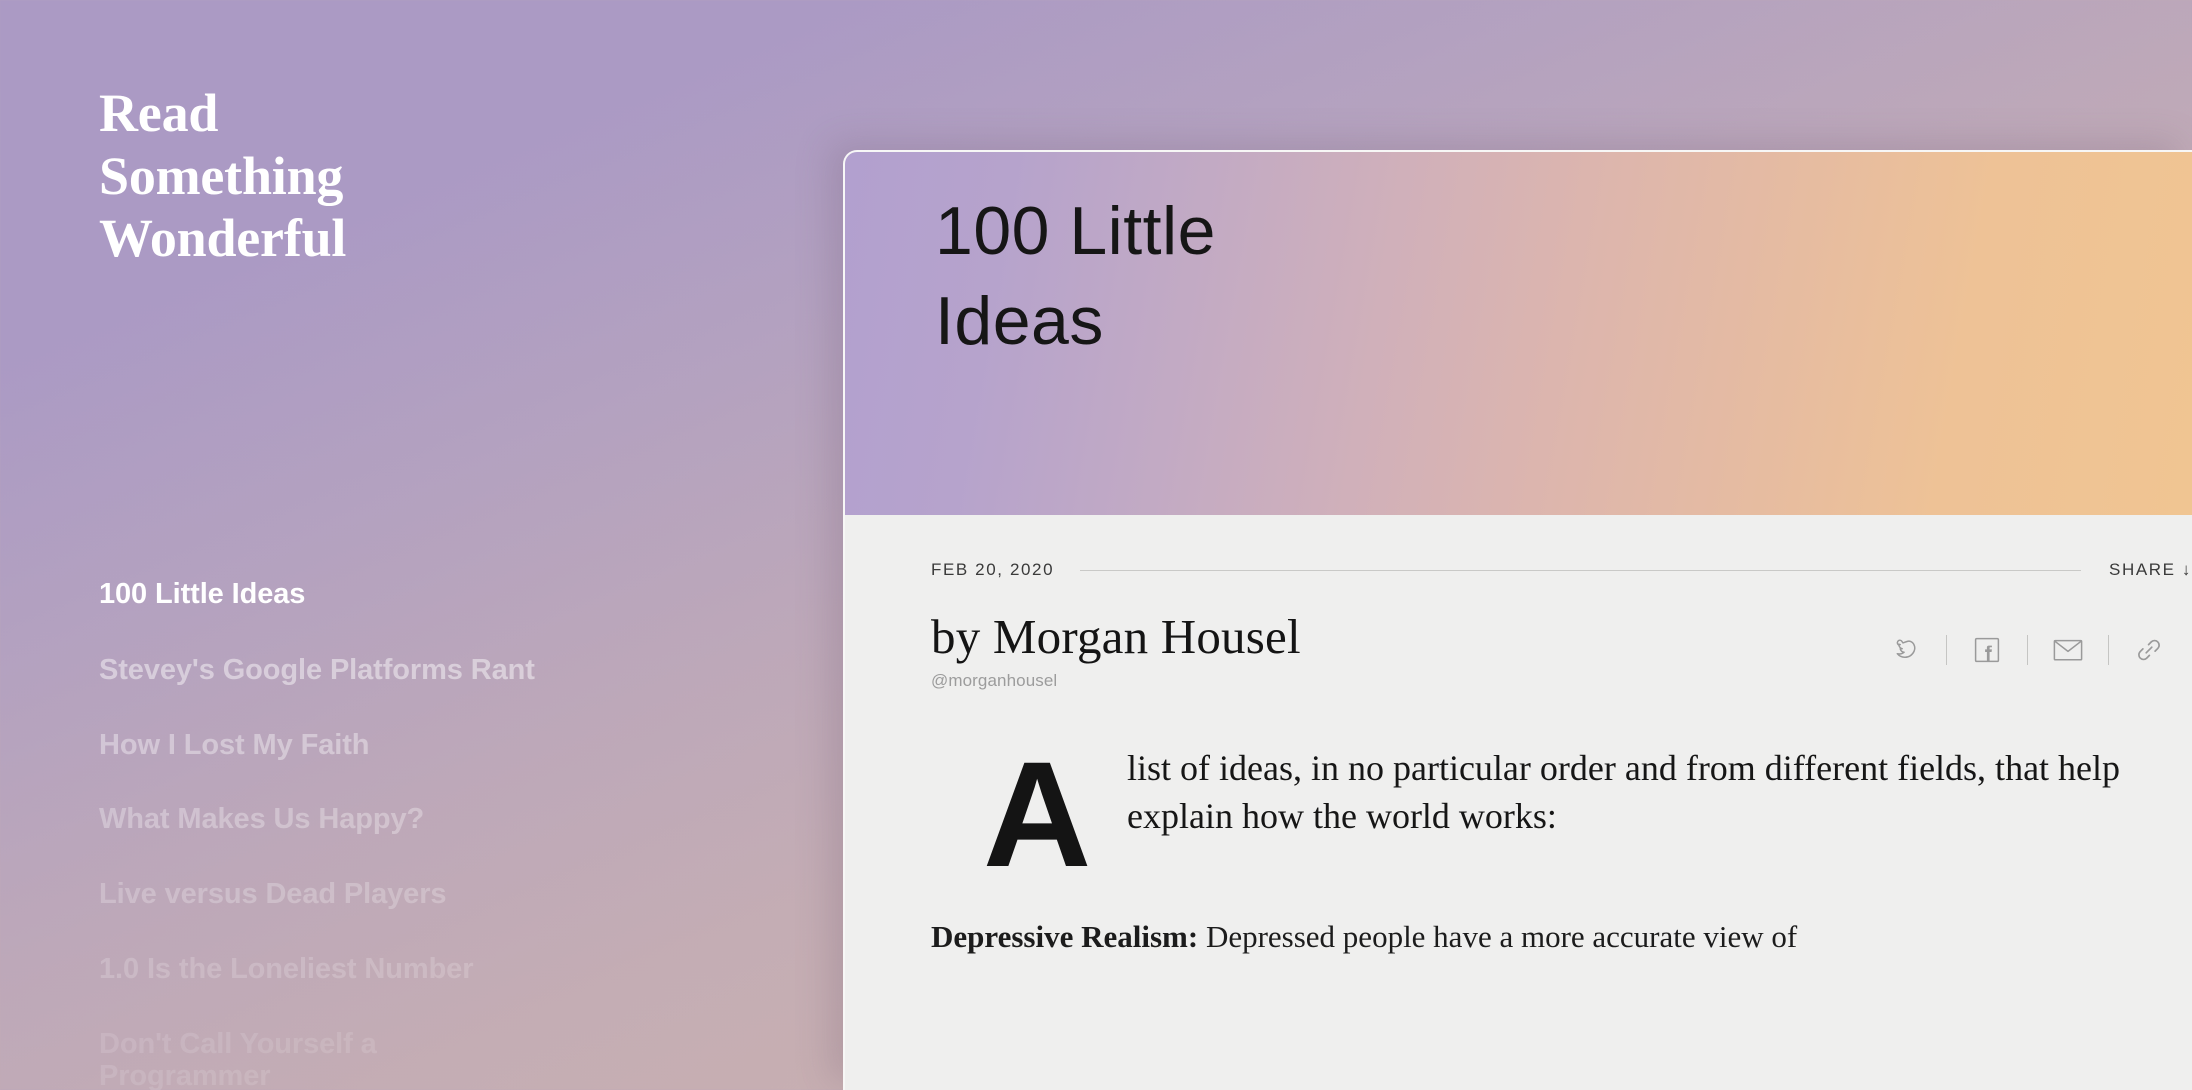 This screenshot has width=2192, height=1090. Describe the element at coordinates (449, 969) in the screenshot. I see `sidebar-item-1-0-is-the-loneliest-number: 1.0 Is the Loneliest Number` at that location.